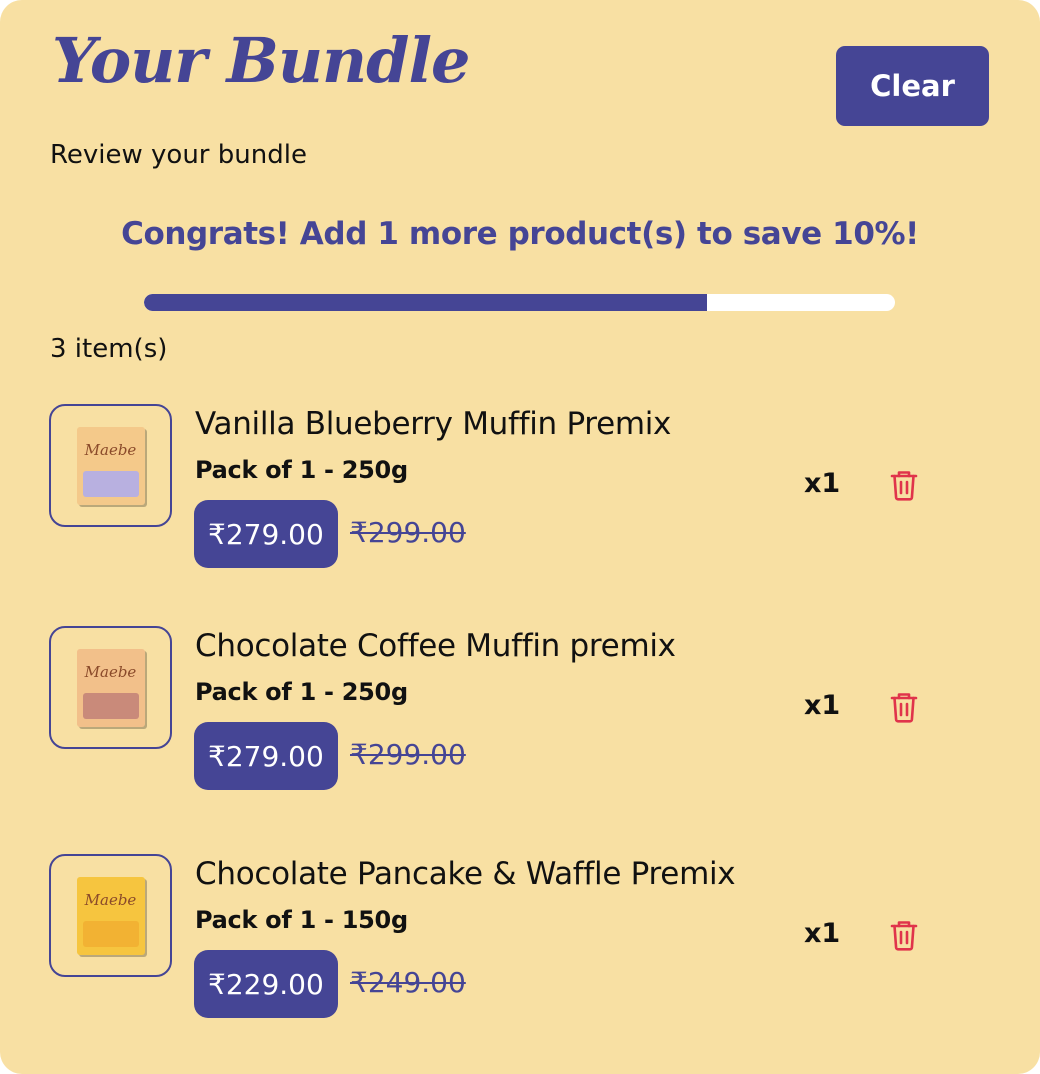  What do you see at coordinates (433, 424) in the screenshot?
I see `product-name: Vanilla Blueberry Muffin Premix` at bounding box center [433, 424].